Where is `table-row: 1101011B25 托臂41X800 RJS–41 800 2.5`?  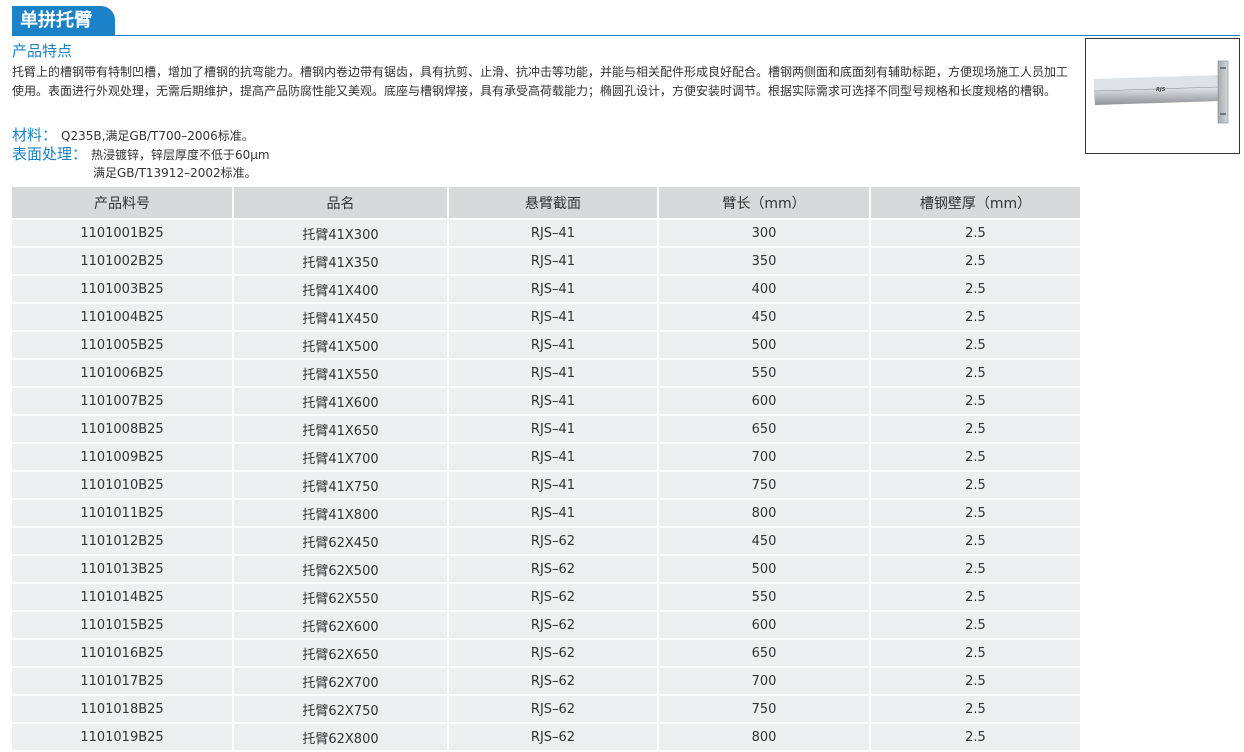
table-row: 1101011B25 托臂41X800 RJS–41 800 2.5 is located at coordinates (546, 512).